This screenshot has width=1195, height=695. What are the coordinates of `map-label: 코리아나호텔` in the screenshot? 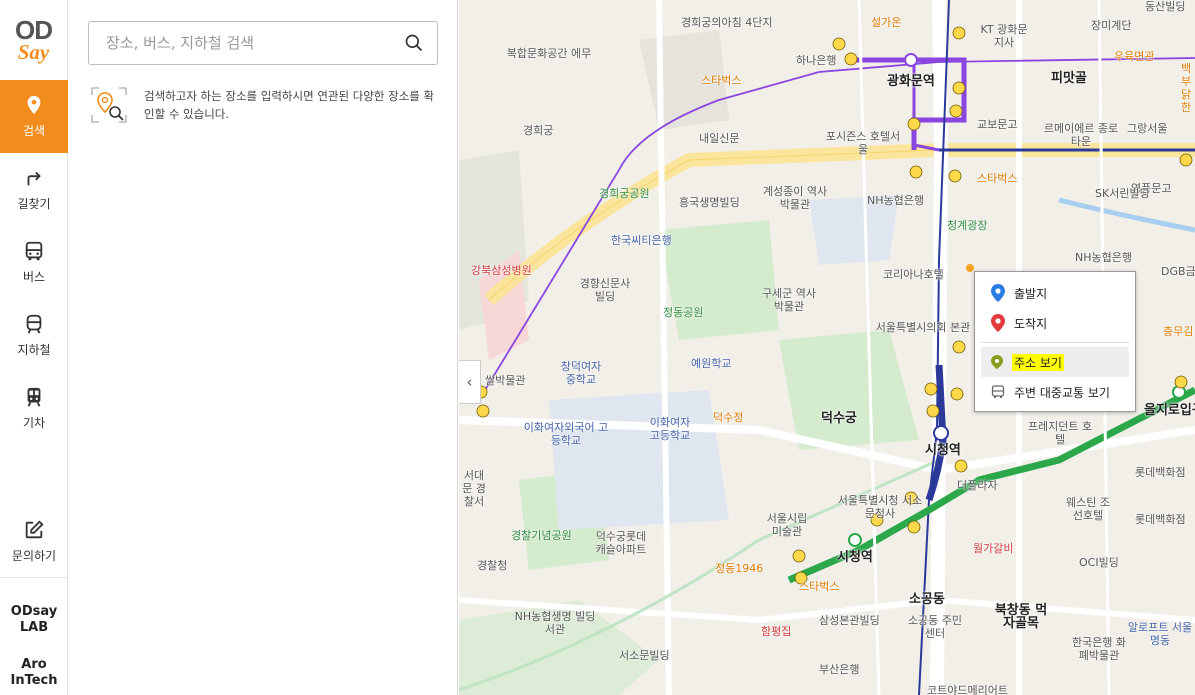 It's located at (913, 274).